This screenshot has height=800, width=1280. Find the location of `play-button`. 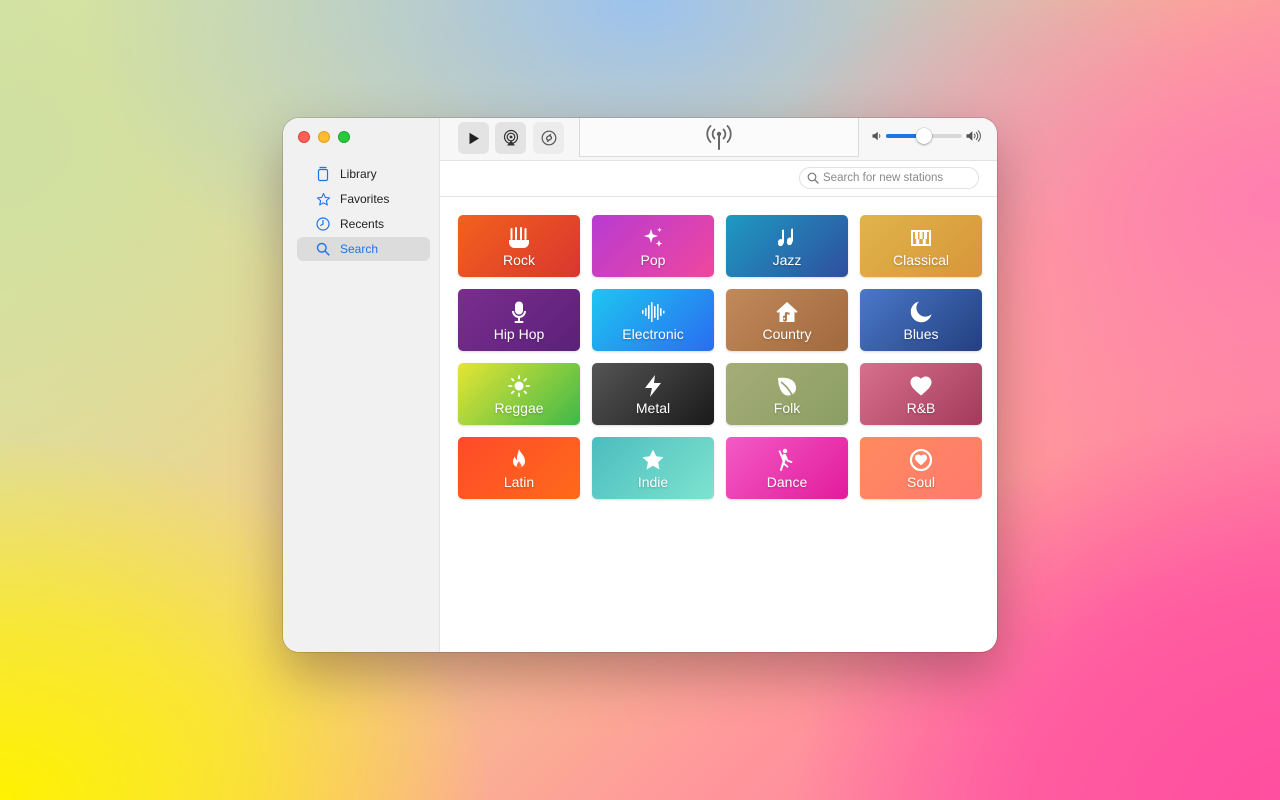

play-button is located at coordinates (473, 138).